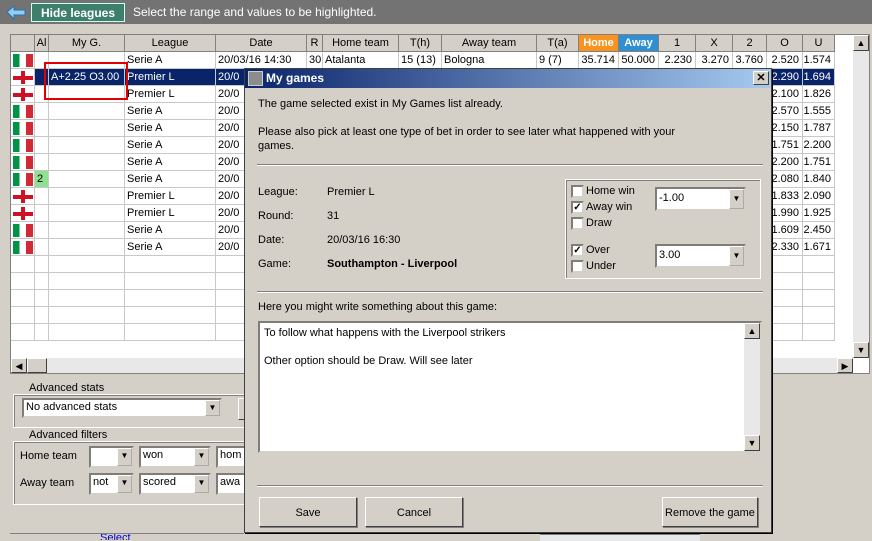  What do you see at coordinates (361, 60) in the screenshot?
I see `table-cell-home: Atalanta` at bounding box center [361, 60].